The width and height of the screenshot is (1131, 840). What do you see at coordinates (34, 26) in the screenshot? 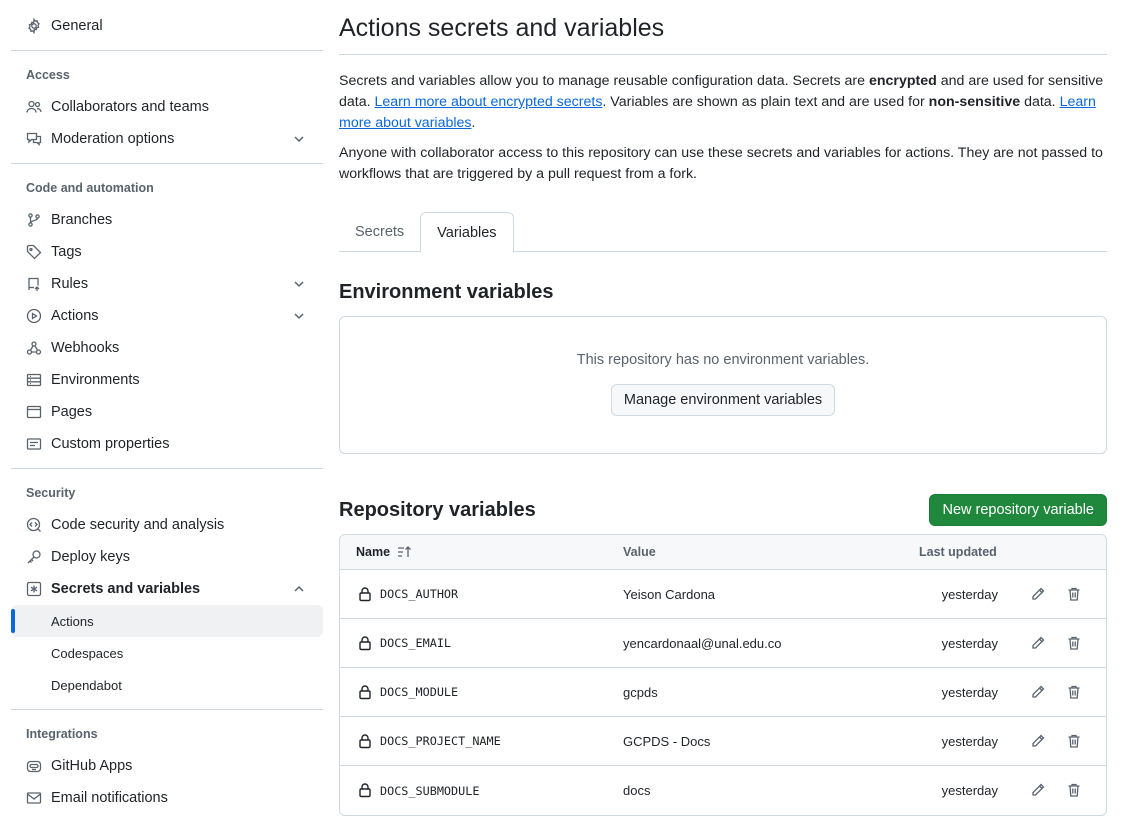
I see `gear-icon` at bounding box center [34, 26].